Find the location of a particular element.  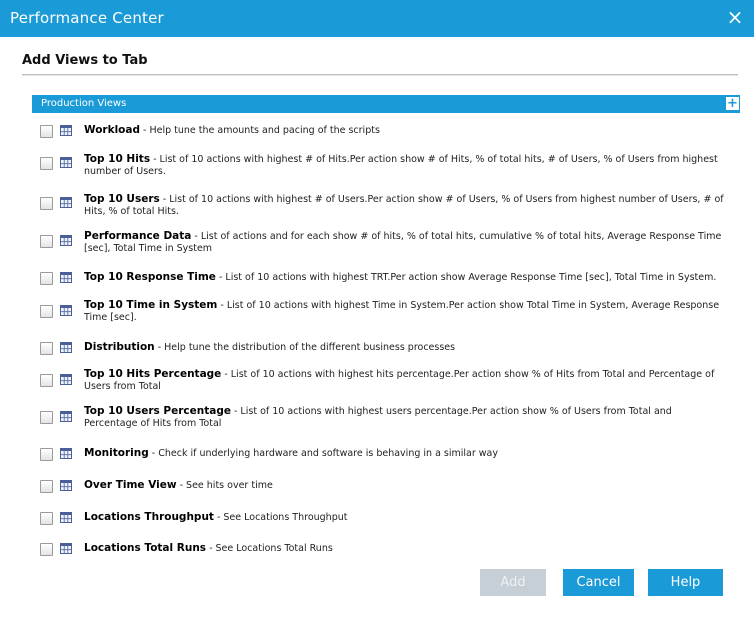

view-name: Top 10 Response Time is located at coordinates (150, 277).